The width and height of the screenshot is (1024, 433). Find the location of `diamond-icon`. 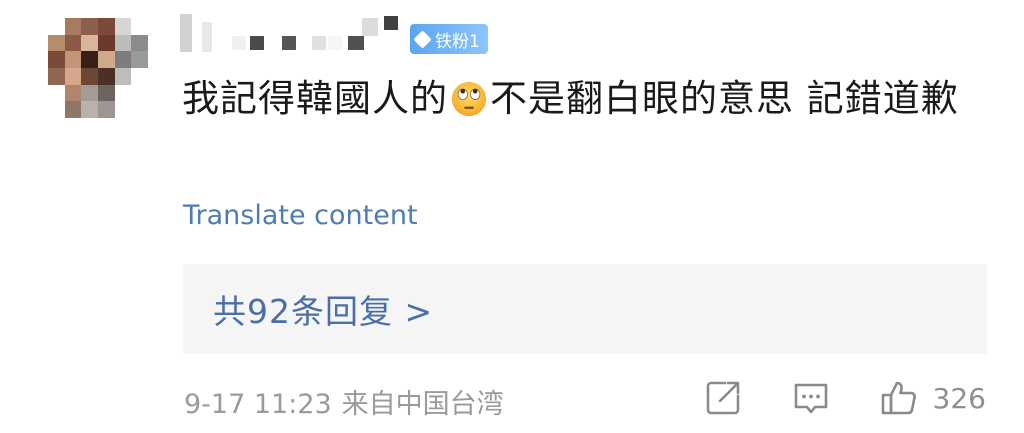

diamond-icon is located at coordinates (422, 39).